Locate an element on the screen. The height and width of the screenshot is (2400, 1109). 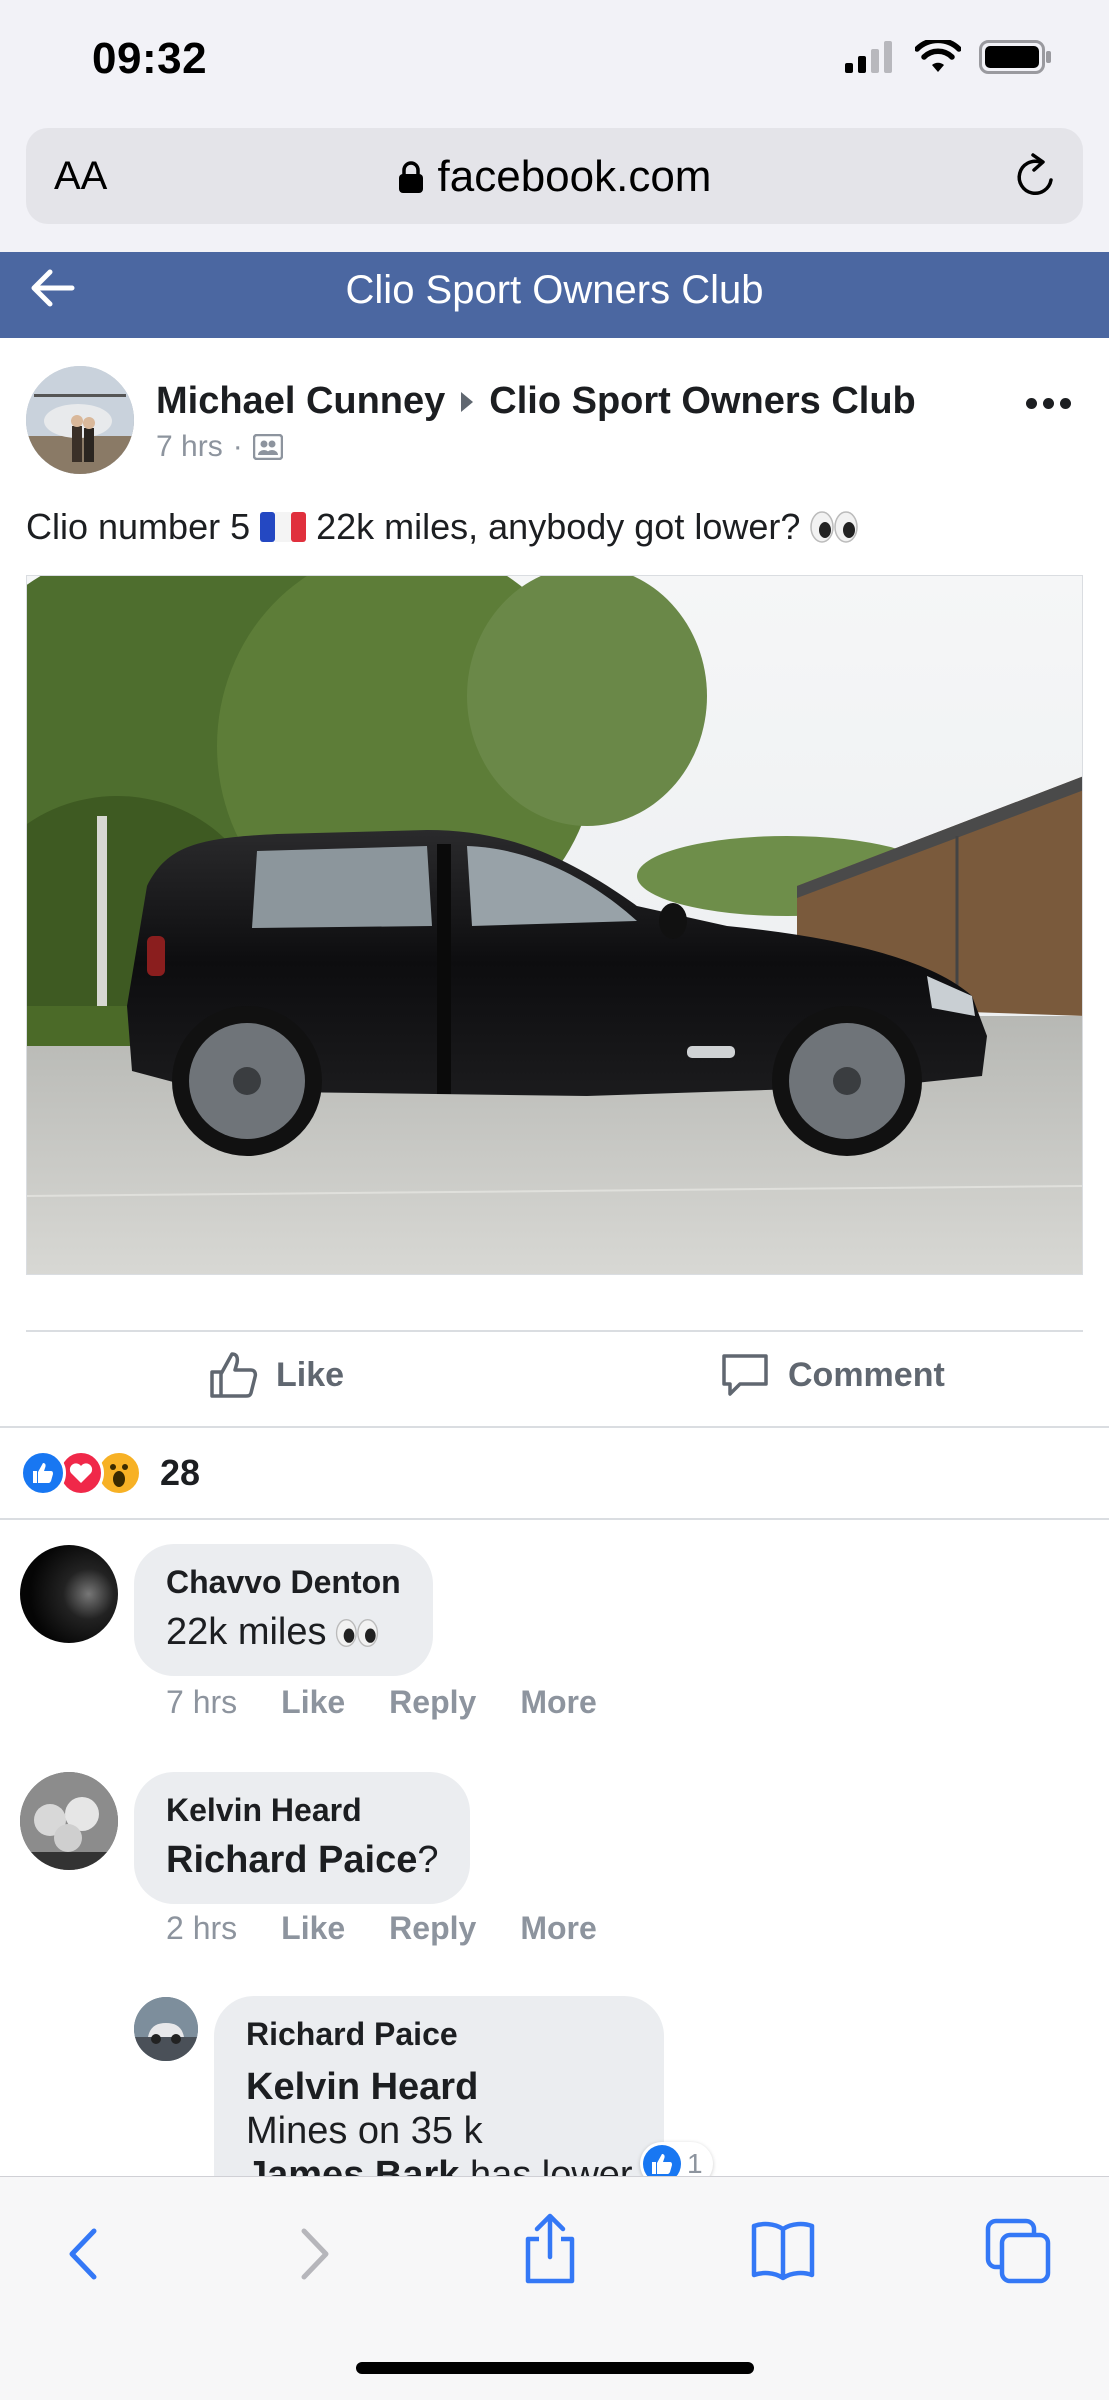
browser-chrome: AA facebook.com is located at coordinates (554, 186).